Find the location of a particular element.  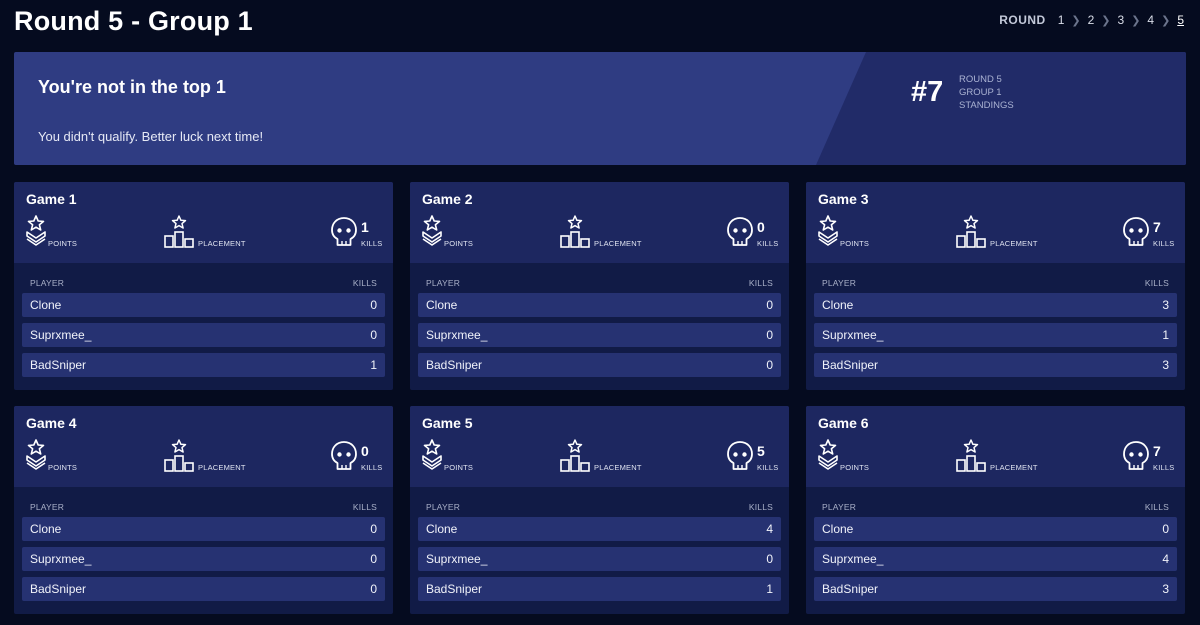

player-kills: 1 is located at coordinates (1165, 335).